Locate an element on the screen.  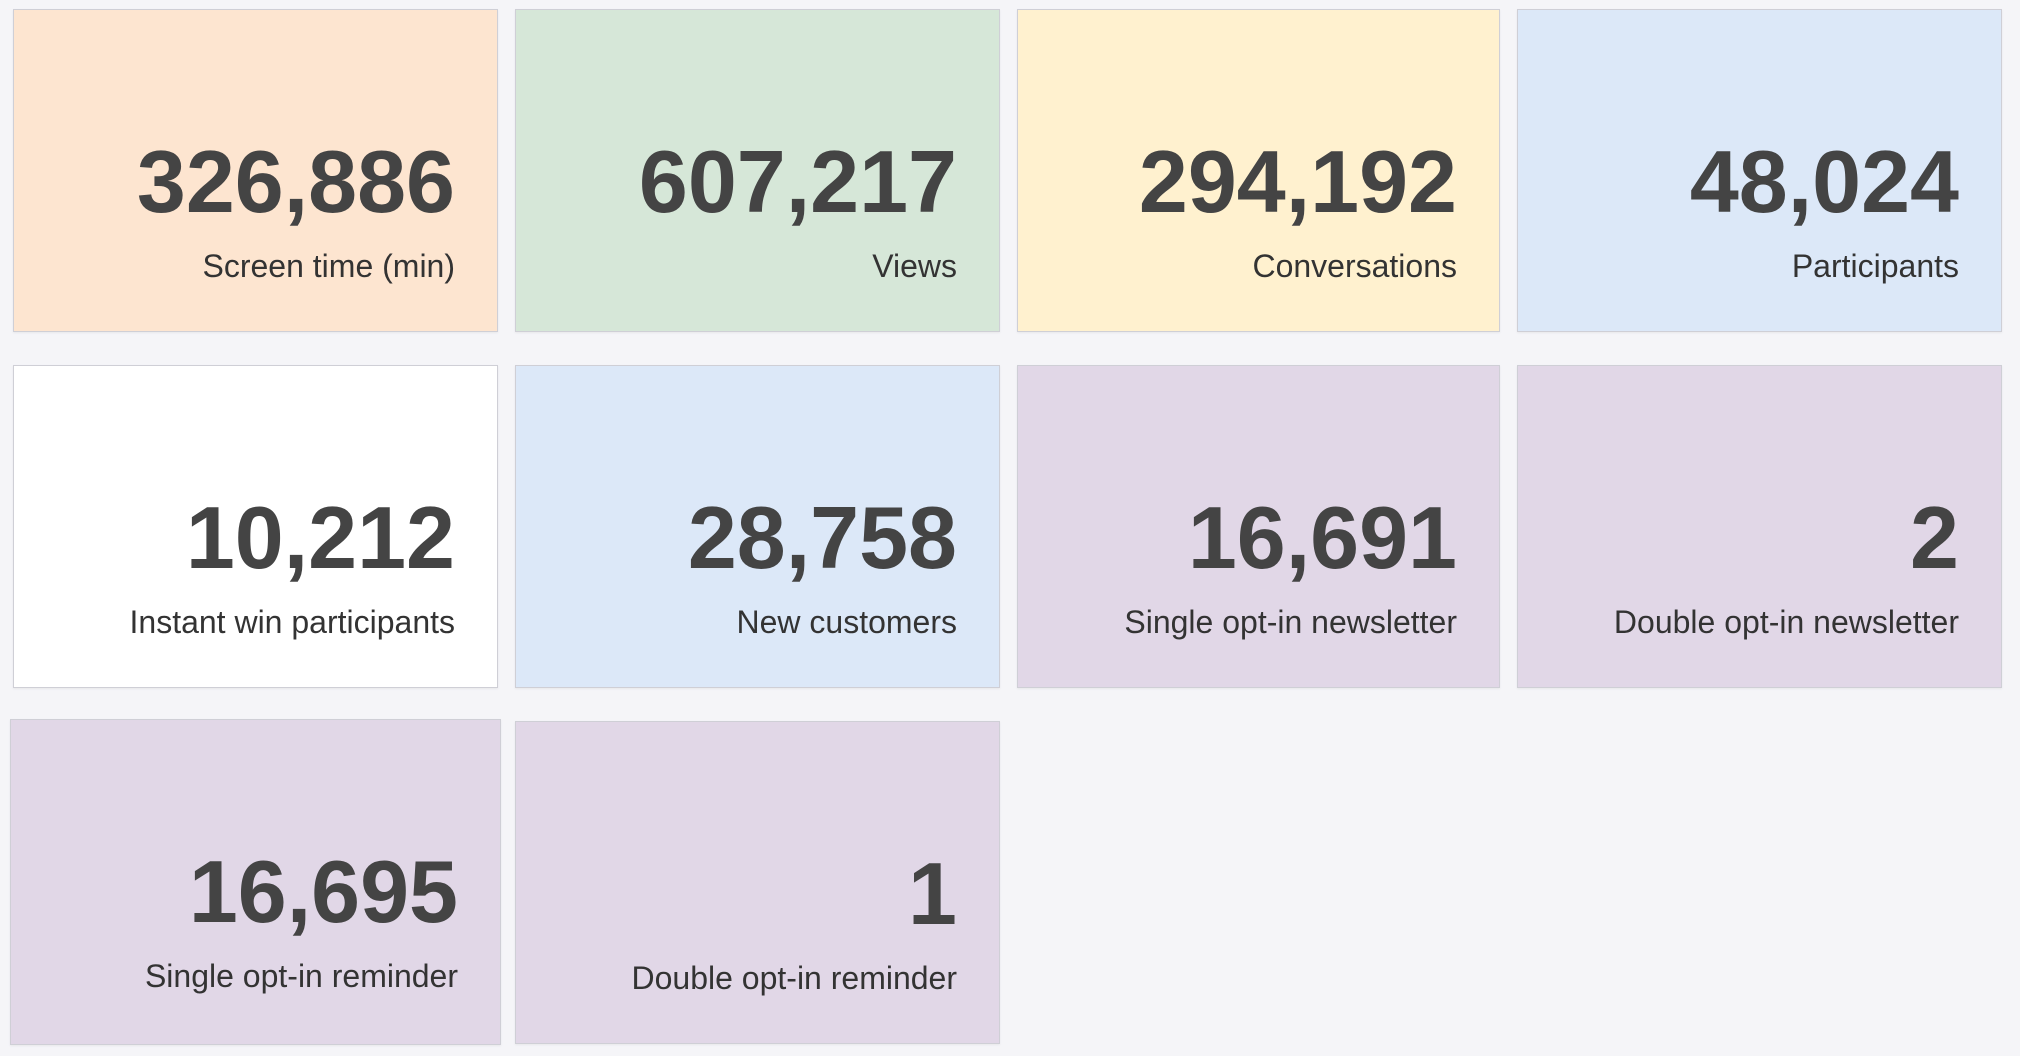
stat-value: 294,192 is located at coordinates (1297, 181).